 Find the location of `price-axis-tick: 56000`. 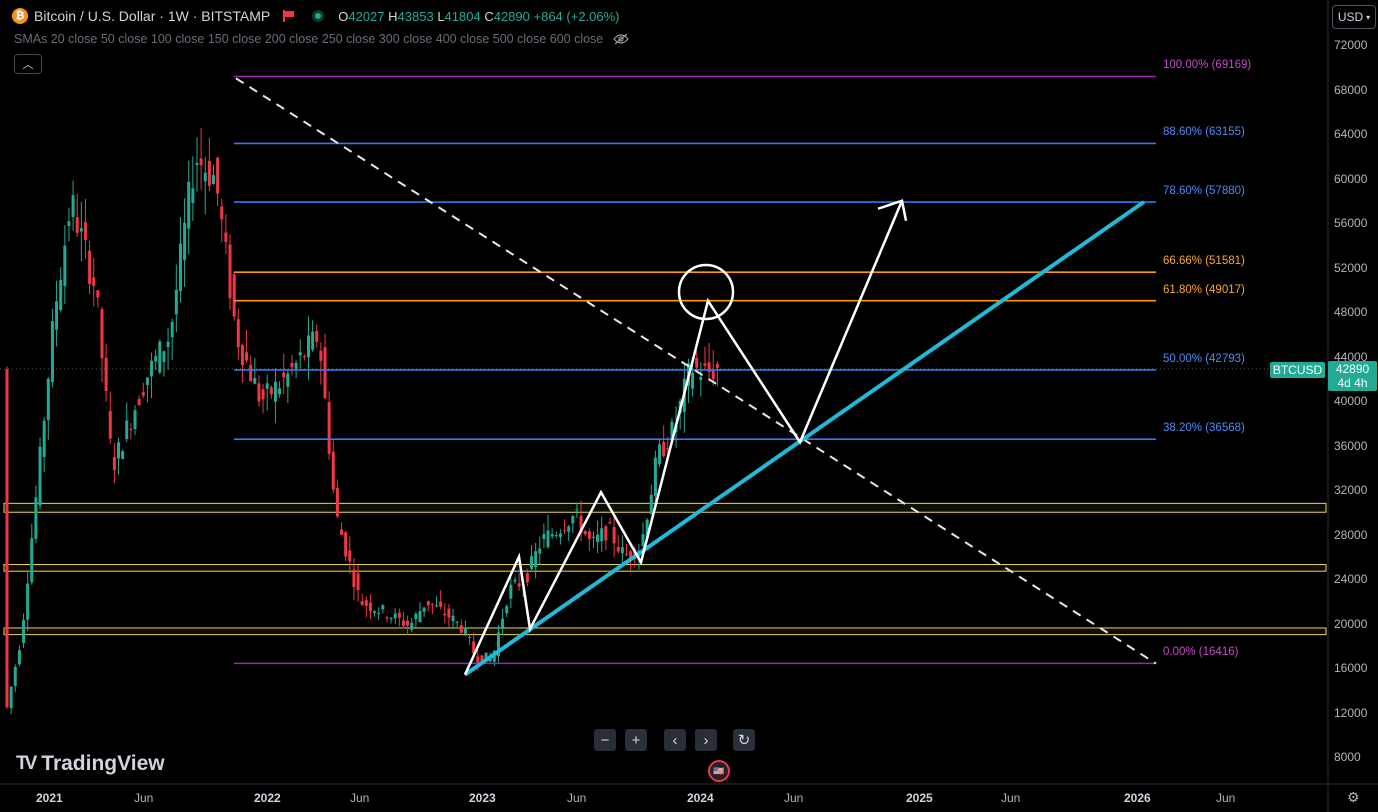

price-axis-tick: 56000 is located at coordinates (1351, 223).